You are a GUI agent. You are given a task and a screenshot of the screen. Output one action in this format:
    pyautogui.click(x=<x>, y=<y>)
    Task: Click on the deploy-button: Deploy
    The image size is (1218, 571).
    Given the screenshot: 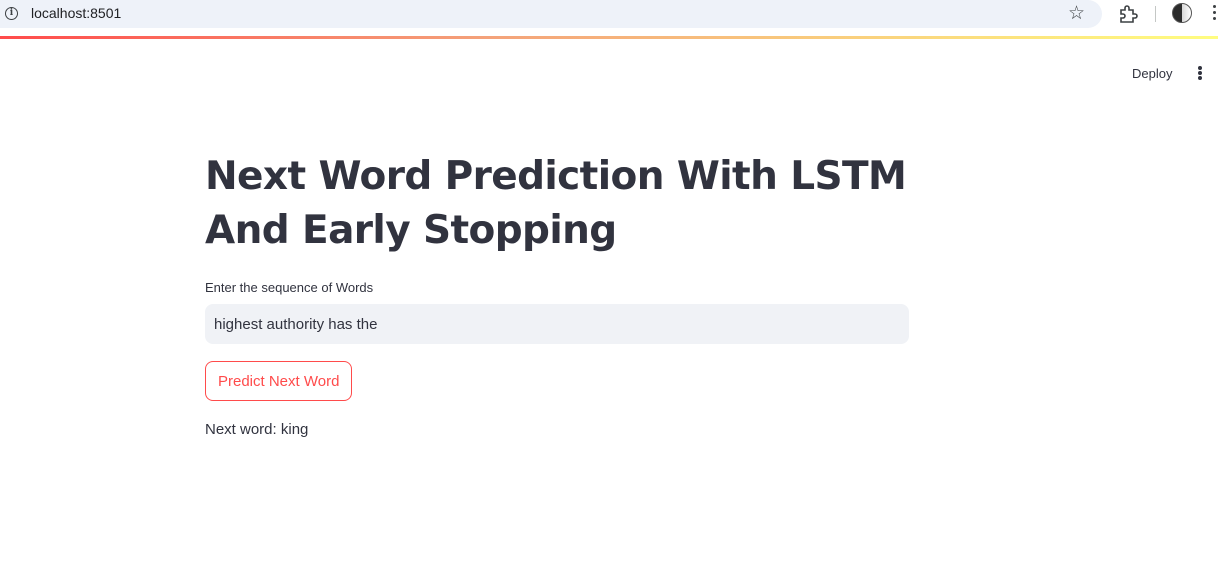 What is the action you would take?
    pyautogui.click(x=1152, y=74)
    